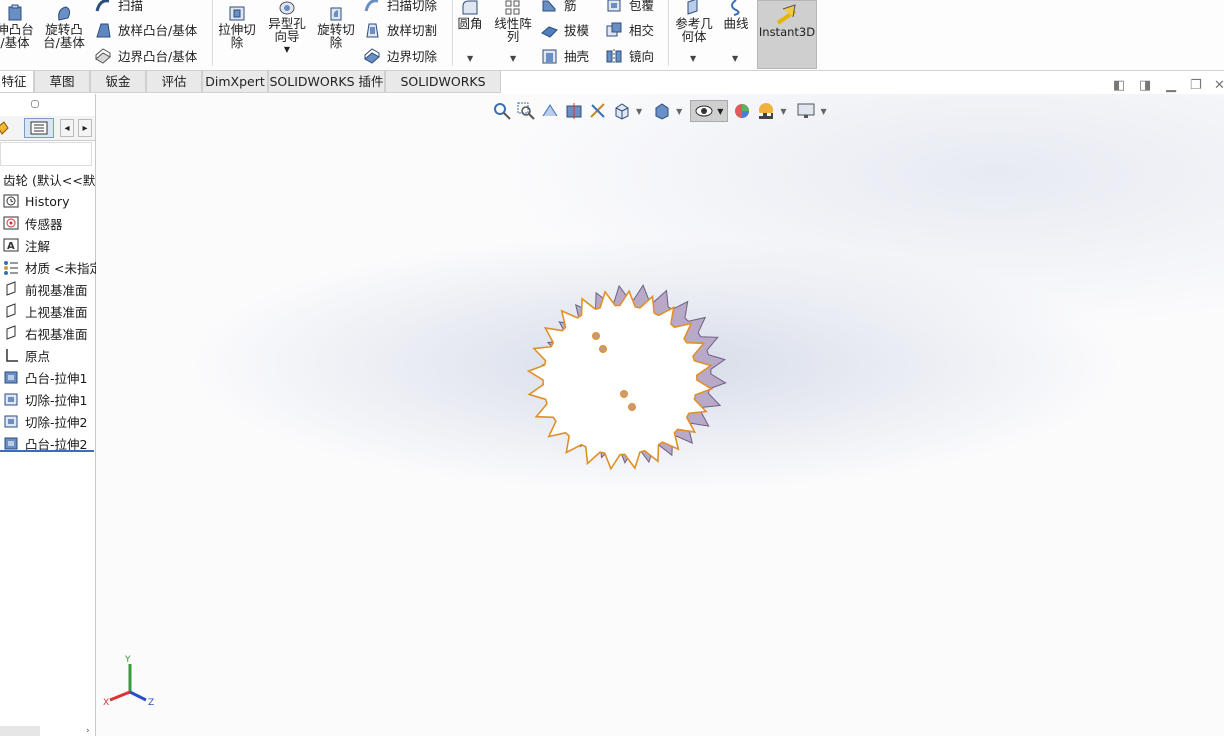  Describe the element at coordinates (372, 30) in the screenshot. I see `lofted-cut-icon` at that location.